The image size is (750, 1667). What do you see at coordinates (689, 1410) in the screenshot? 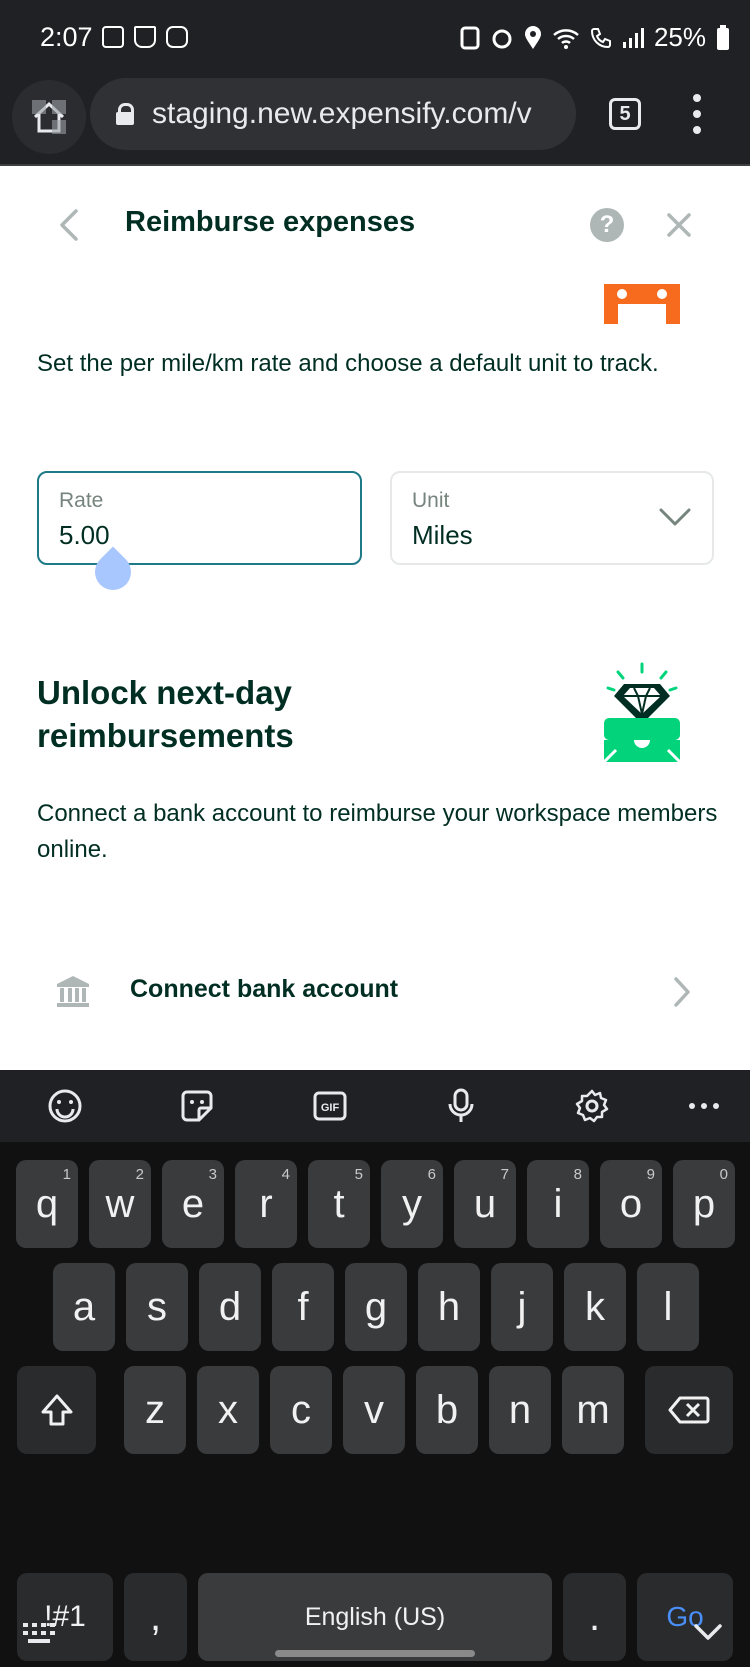
I see `backspace-key` at bounding box center [689, 1410].